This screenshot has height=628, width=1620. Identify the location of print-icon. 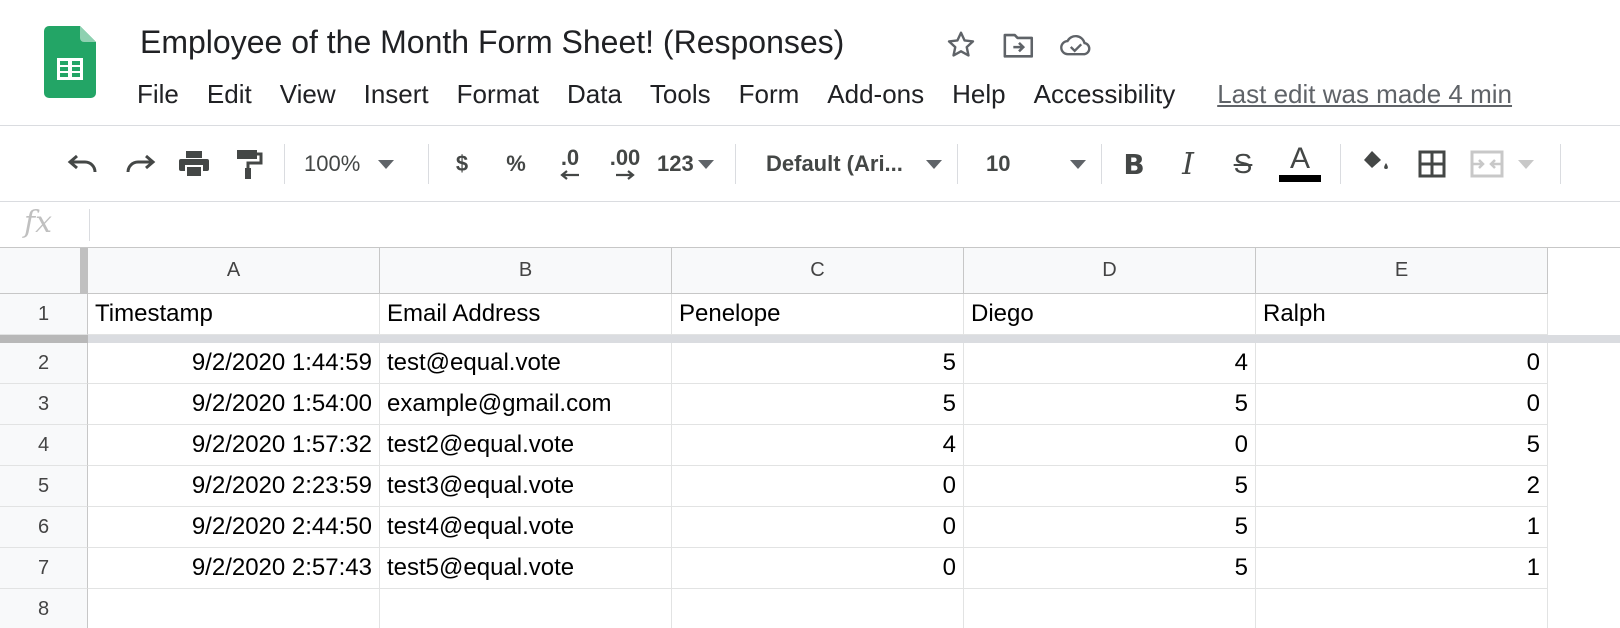
(194, 164).